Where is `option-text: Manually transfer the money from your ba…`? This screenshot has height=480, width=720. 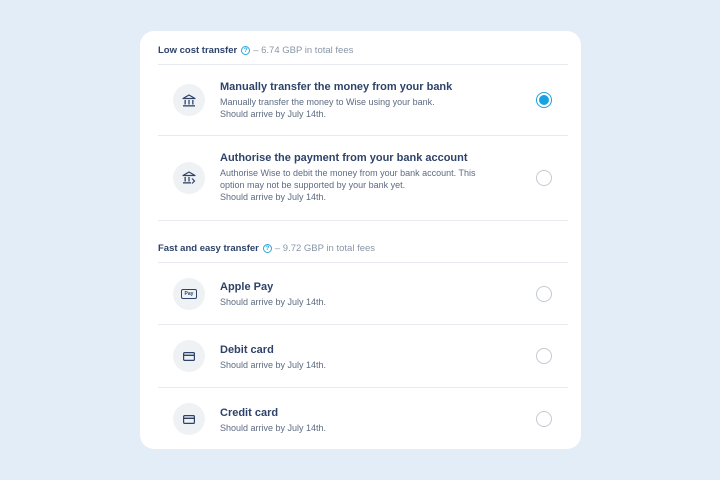 option-text: Manually transfer the money from your ba… is located at coordinates (369, 100).